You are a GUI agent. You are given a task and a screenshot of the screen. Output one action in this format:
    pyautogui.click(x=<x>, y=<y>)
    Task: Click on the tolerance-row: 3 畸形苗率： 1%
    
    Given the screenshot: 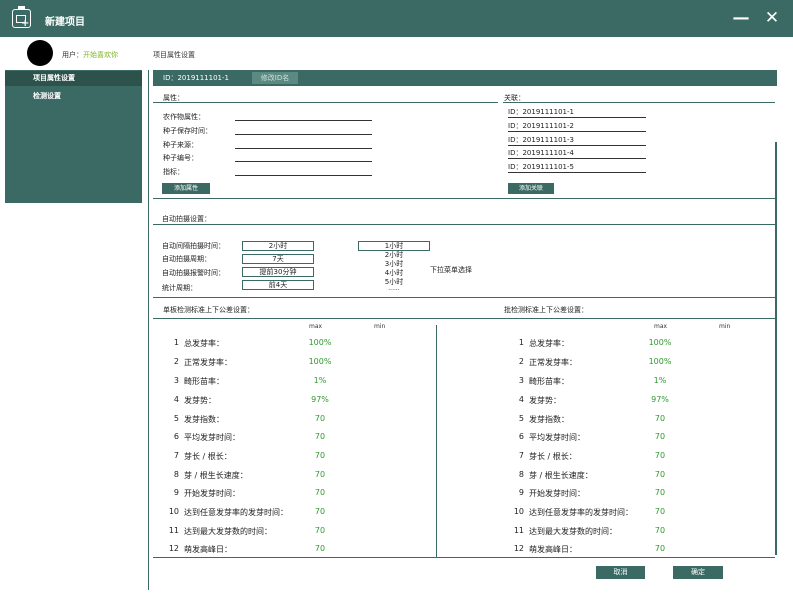 What is the action you would take?
    pyautogui.click(x=305, y=385)
    